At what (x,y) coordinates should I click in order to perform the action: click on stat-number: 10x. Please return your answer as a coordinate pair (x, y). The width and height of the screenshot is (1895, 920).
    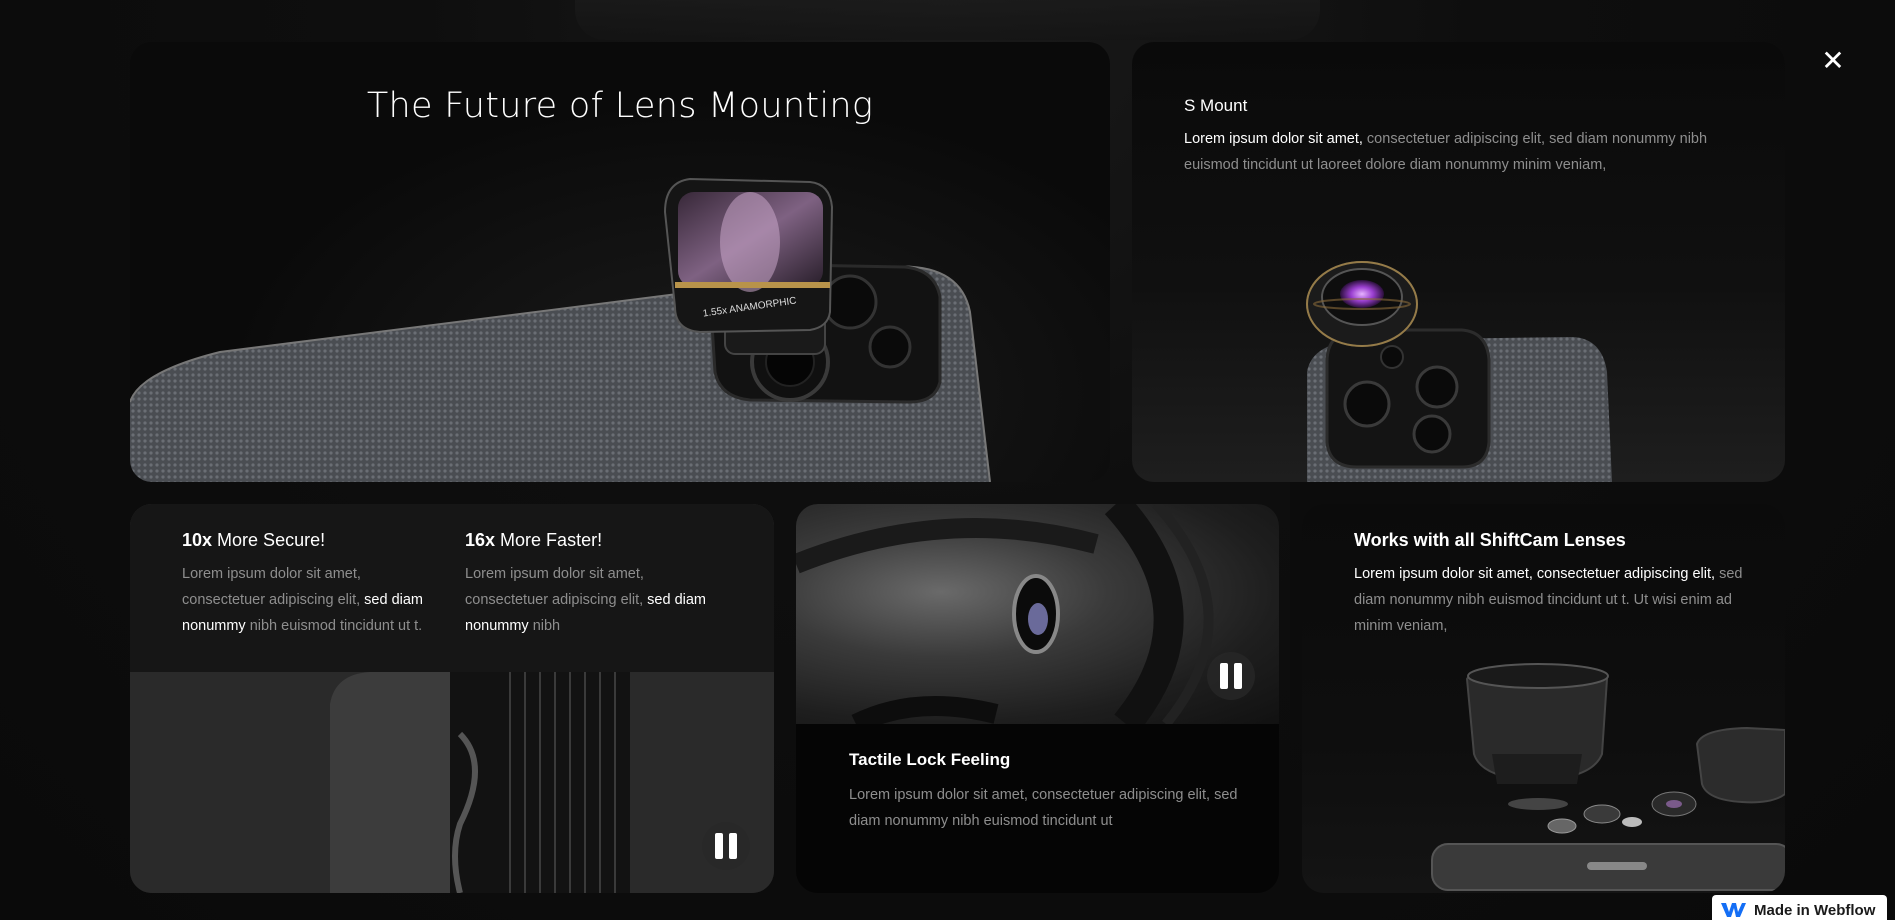
    Looking at the image, I should click on (197, 540).